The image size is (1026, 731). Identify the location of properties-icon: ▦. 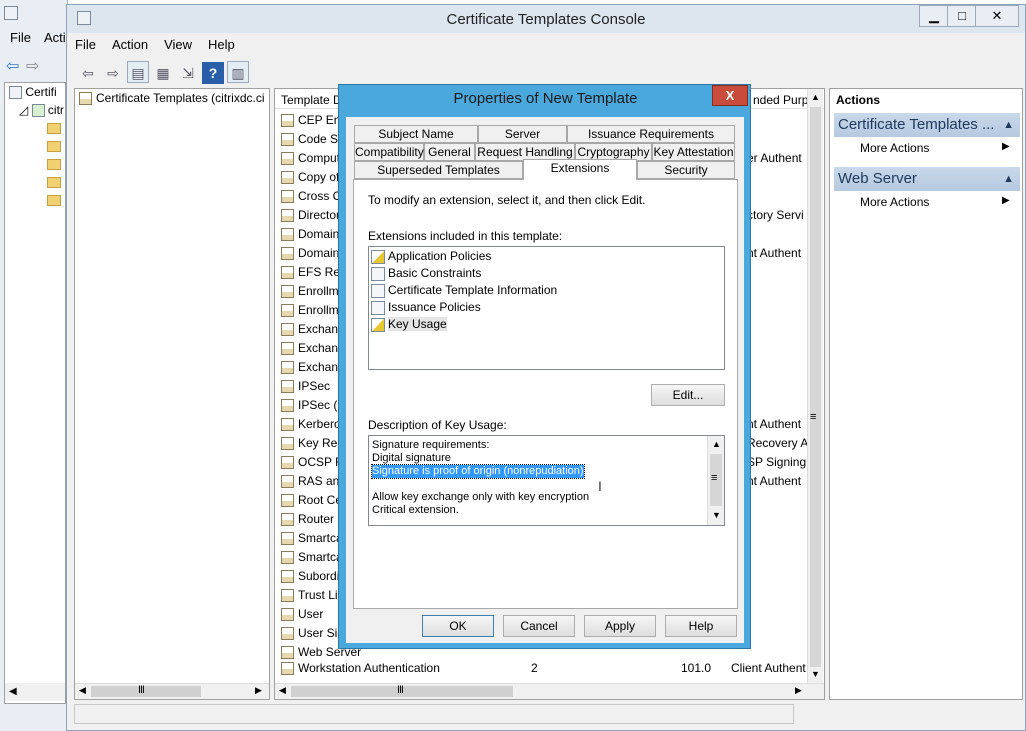
(163, 73).